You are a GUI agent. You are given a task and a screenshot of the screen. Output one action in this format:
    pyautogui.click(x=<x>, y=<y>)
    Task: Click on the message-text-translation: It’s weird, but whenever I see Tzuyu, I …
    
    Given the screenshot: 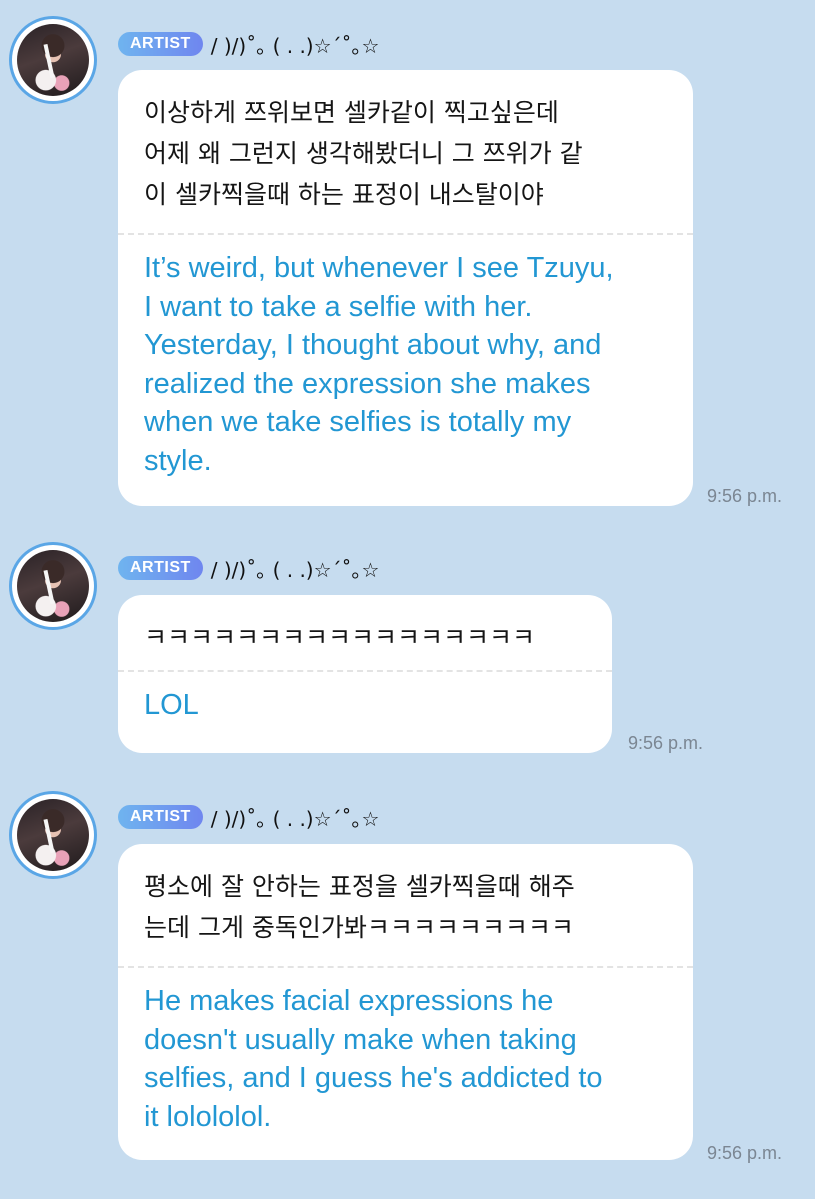 What is the action you would take?
    pyautogui.click(x=379, y=364)
    